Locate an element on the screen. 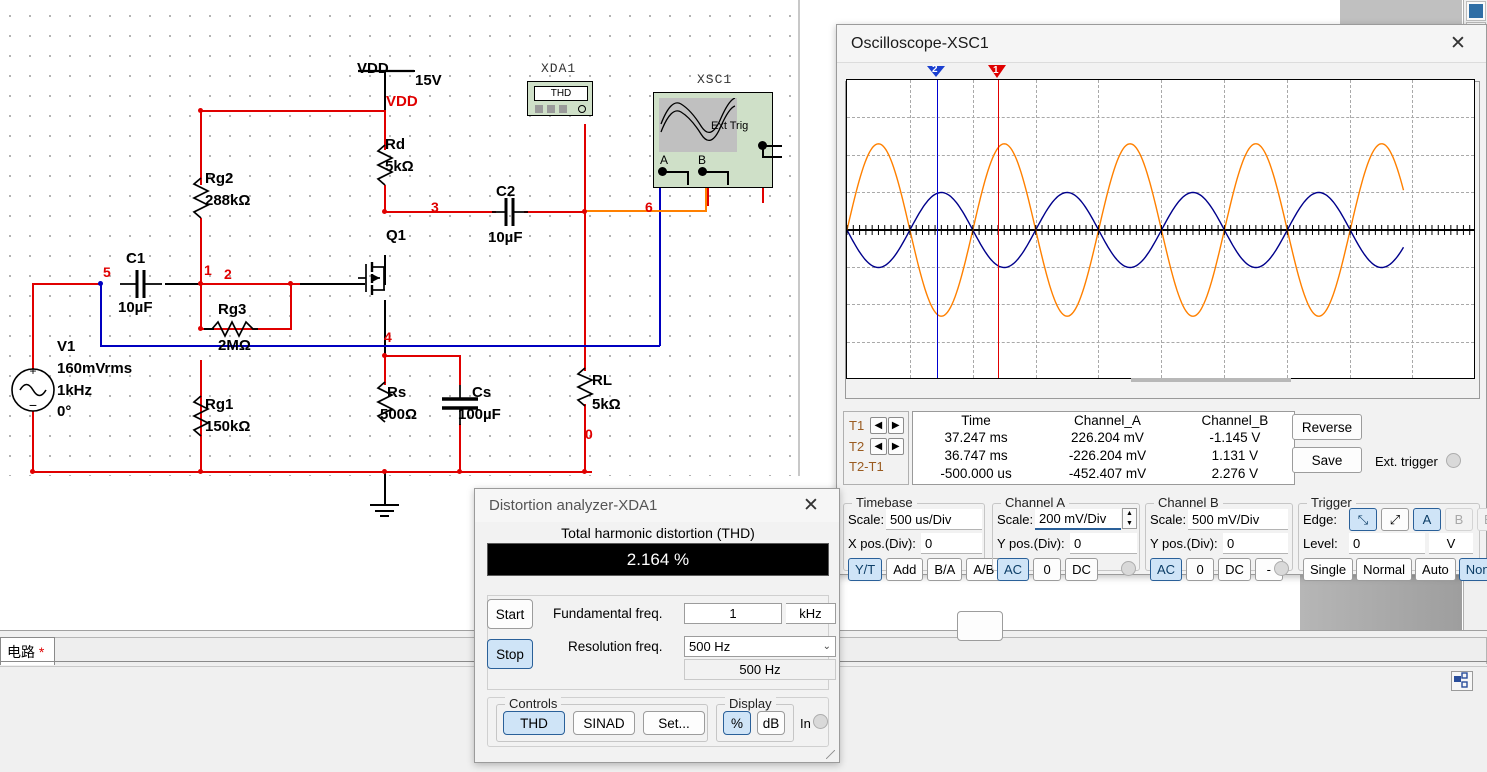  save-button: Save is located at coordinates (1327, 460).